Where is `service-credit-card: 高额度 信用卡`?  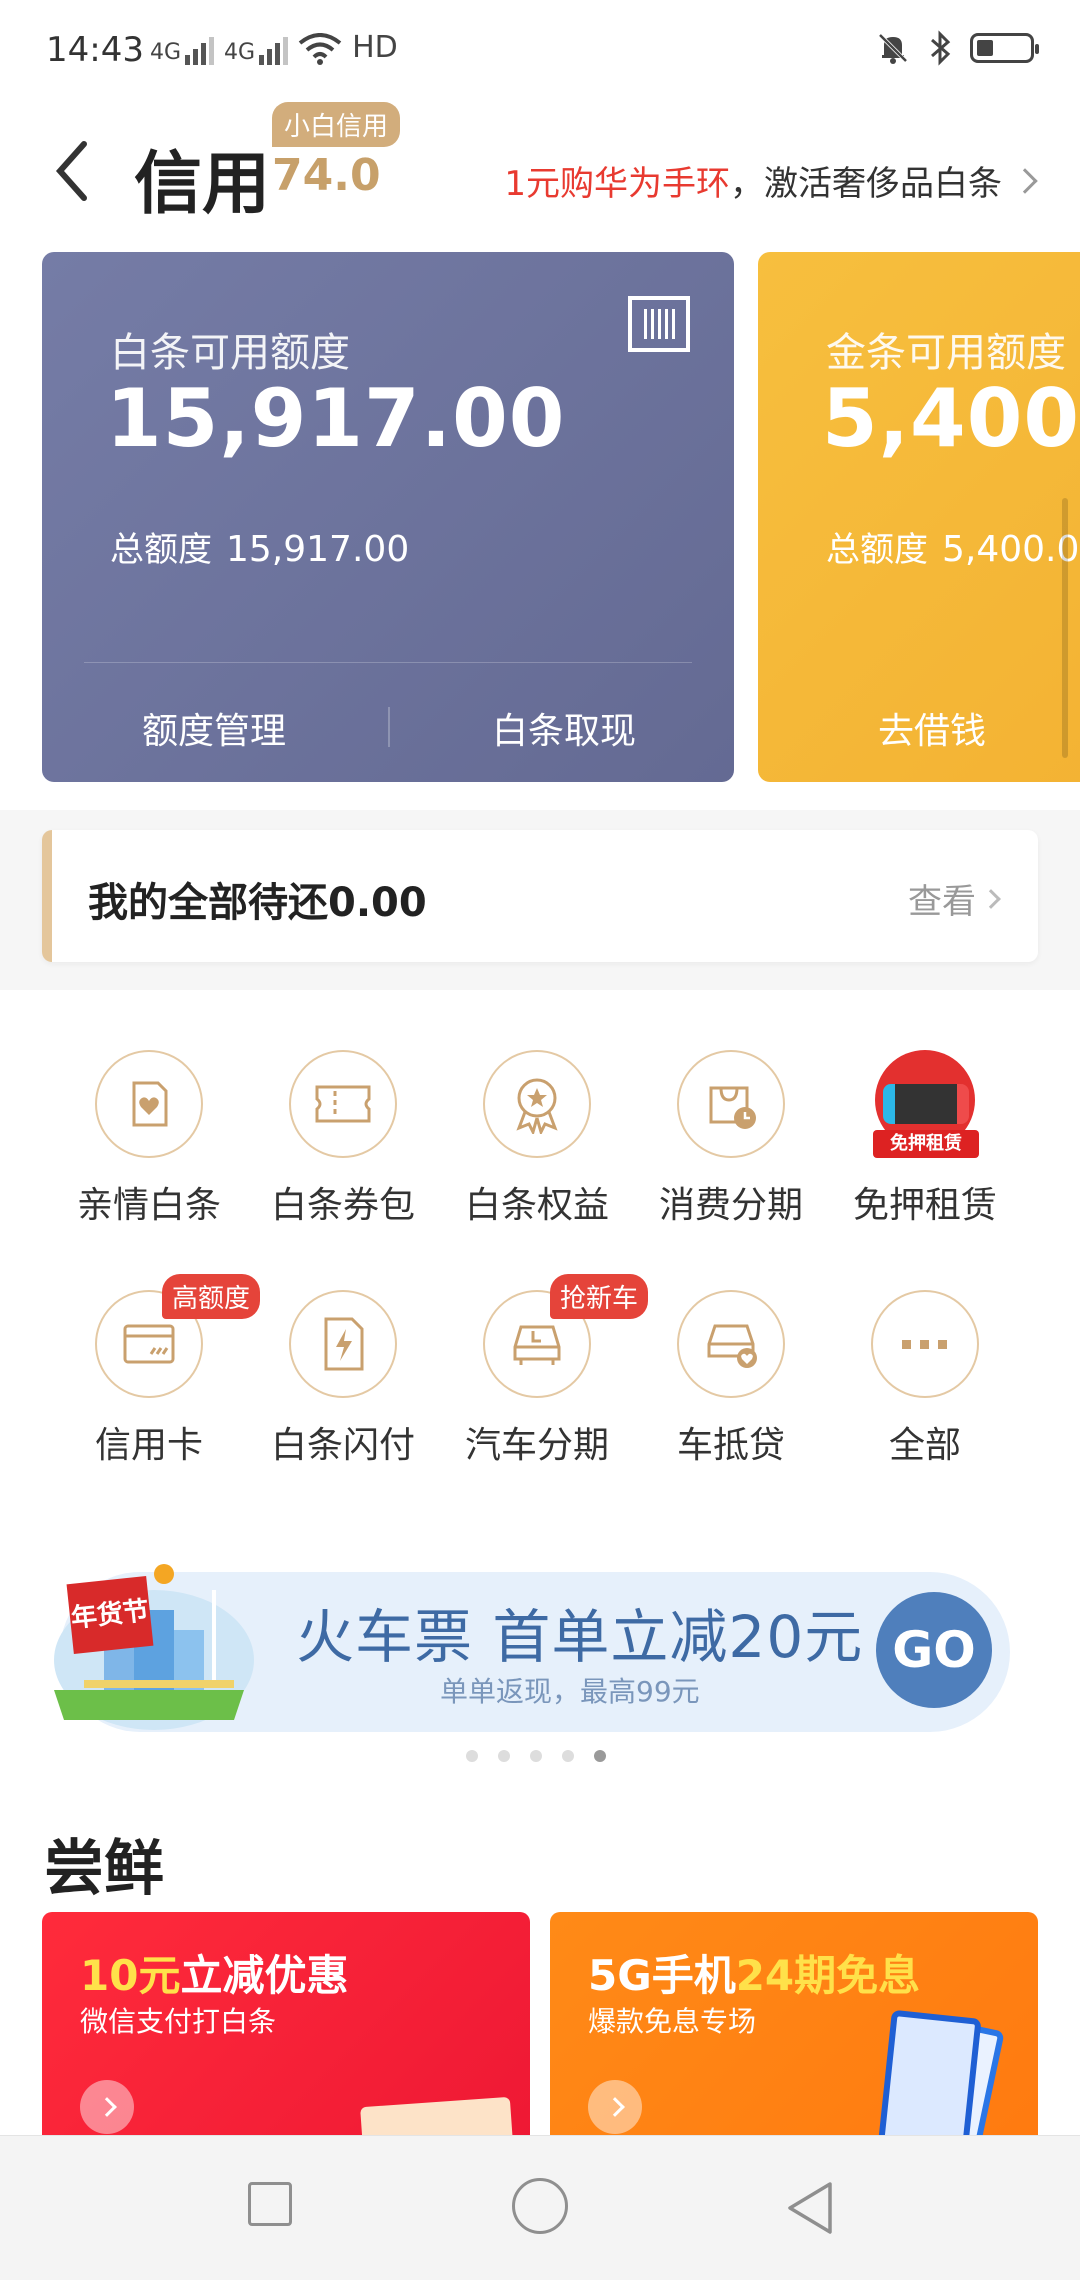
service-credit-card: 高额度 信用卡 is located at coordinates (156, 1371).